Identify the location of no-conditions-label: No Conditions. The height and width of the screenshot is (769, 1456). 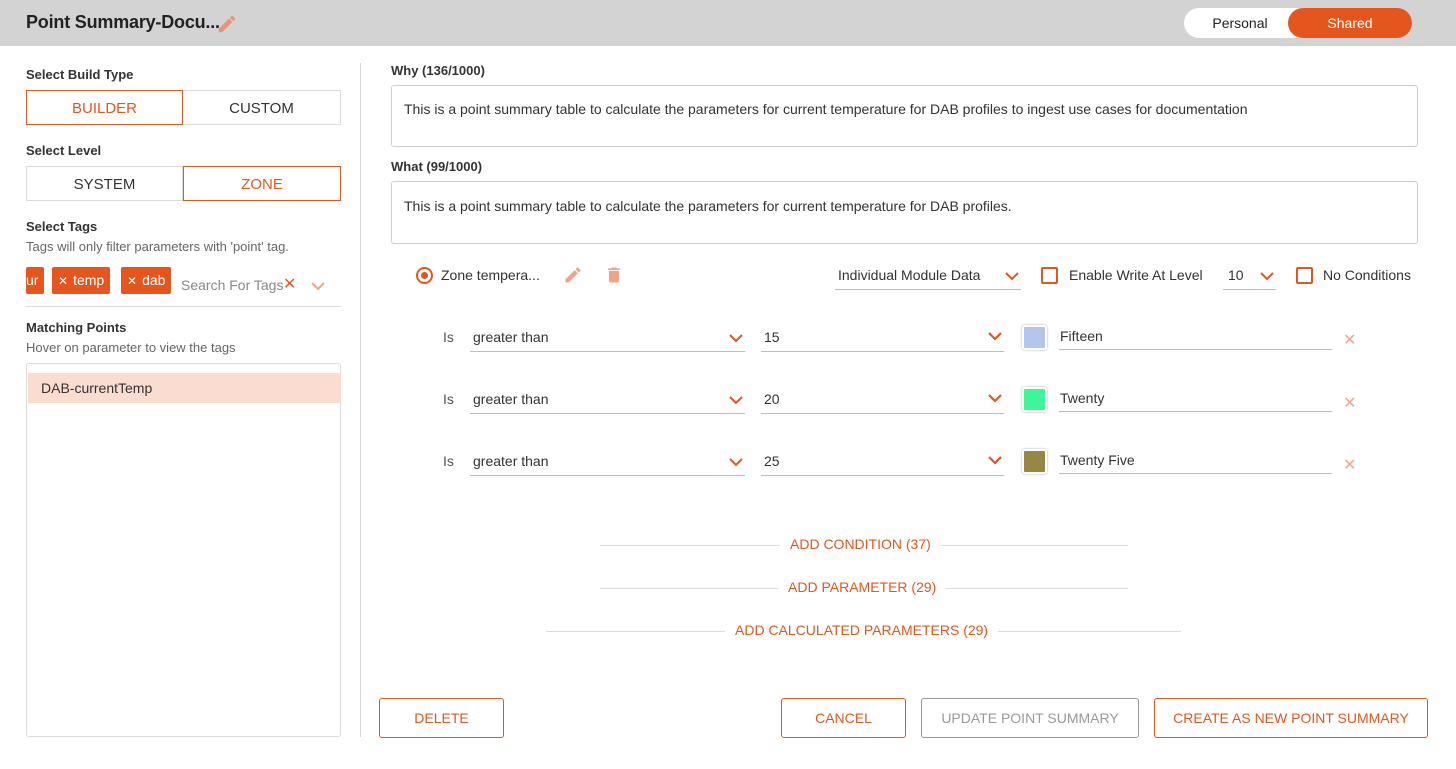
(1367, 275).